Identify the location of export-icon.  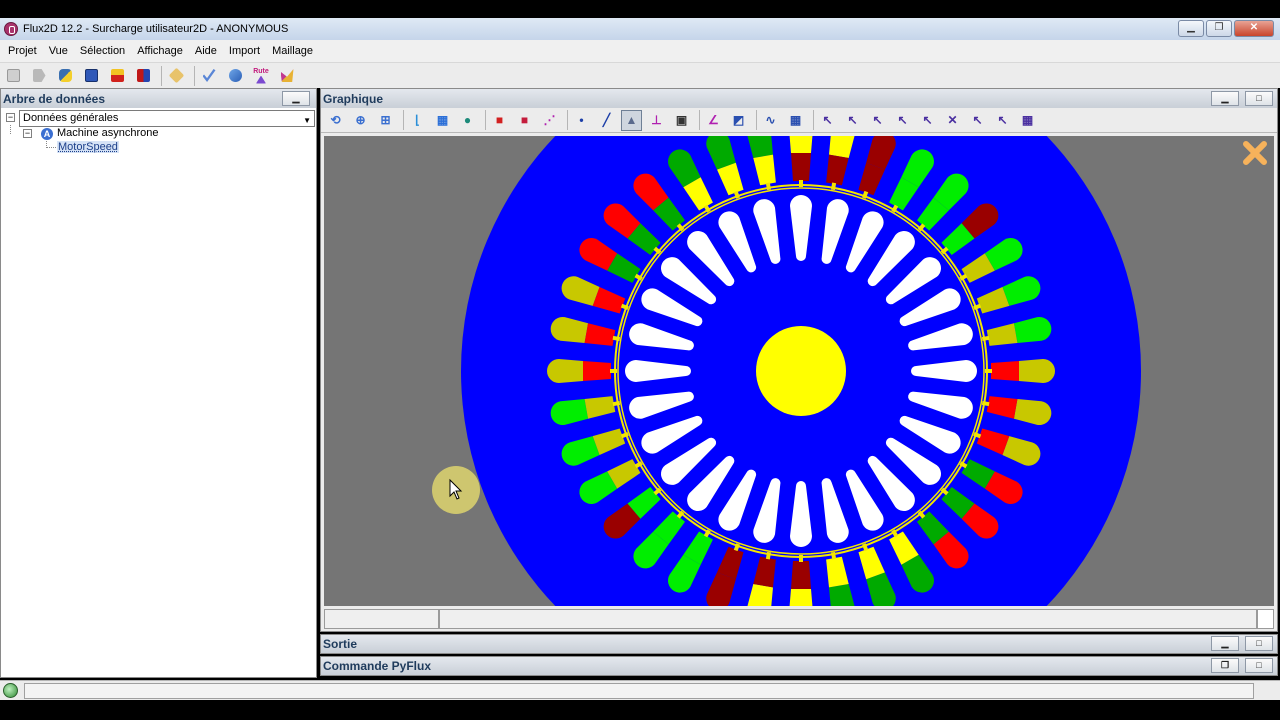
(117, 76).